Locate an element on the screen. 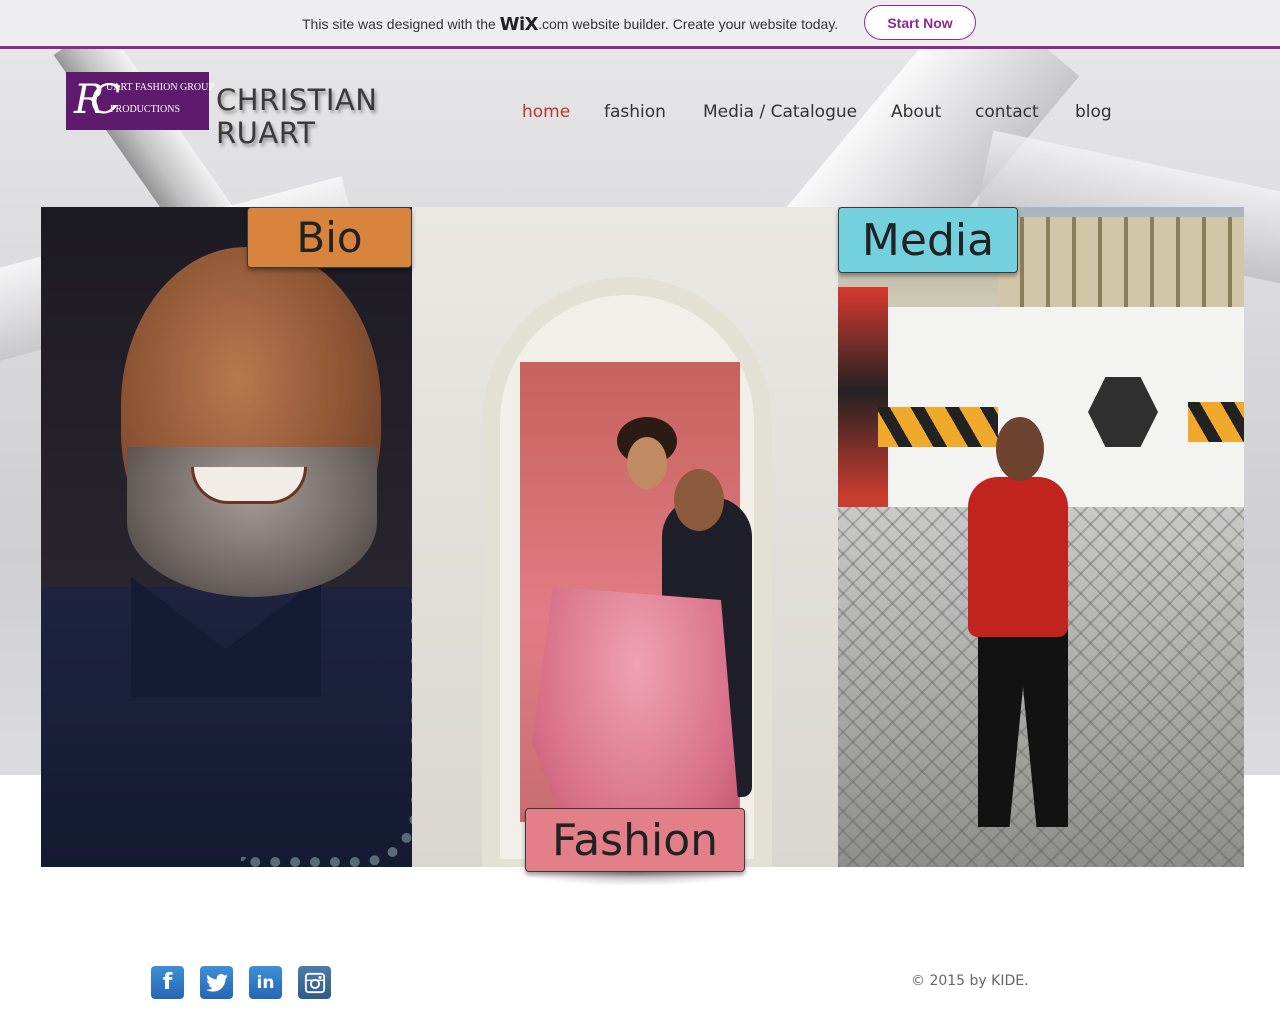 This screenshot has width=1280, height=1028. logo-line-1: UART FASHION GROUP is located at coordinates (160, 87).